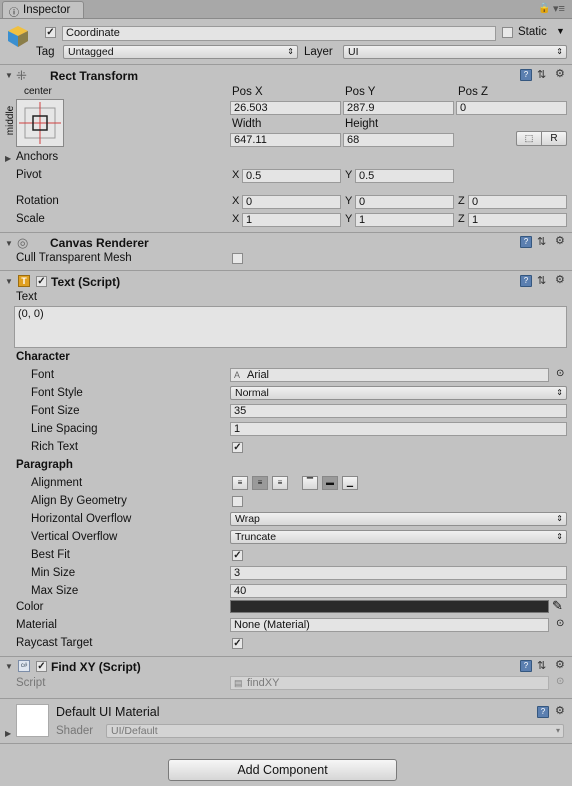  I want to click on scale-z-field: 1, so click(517, 220).